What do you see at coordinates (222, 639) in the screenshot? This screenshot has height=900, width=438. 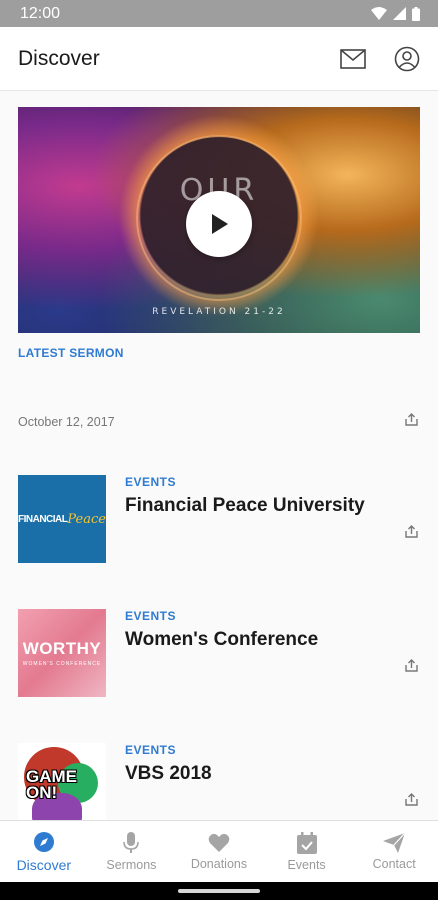 I see `item-title: Women's Conference` at bounding box center [222, 639].